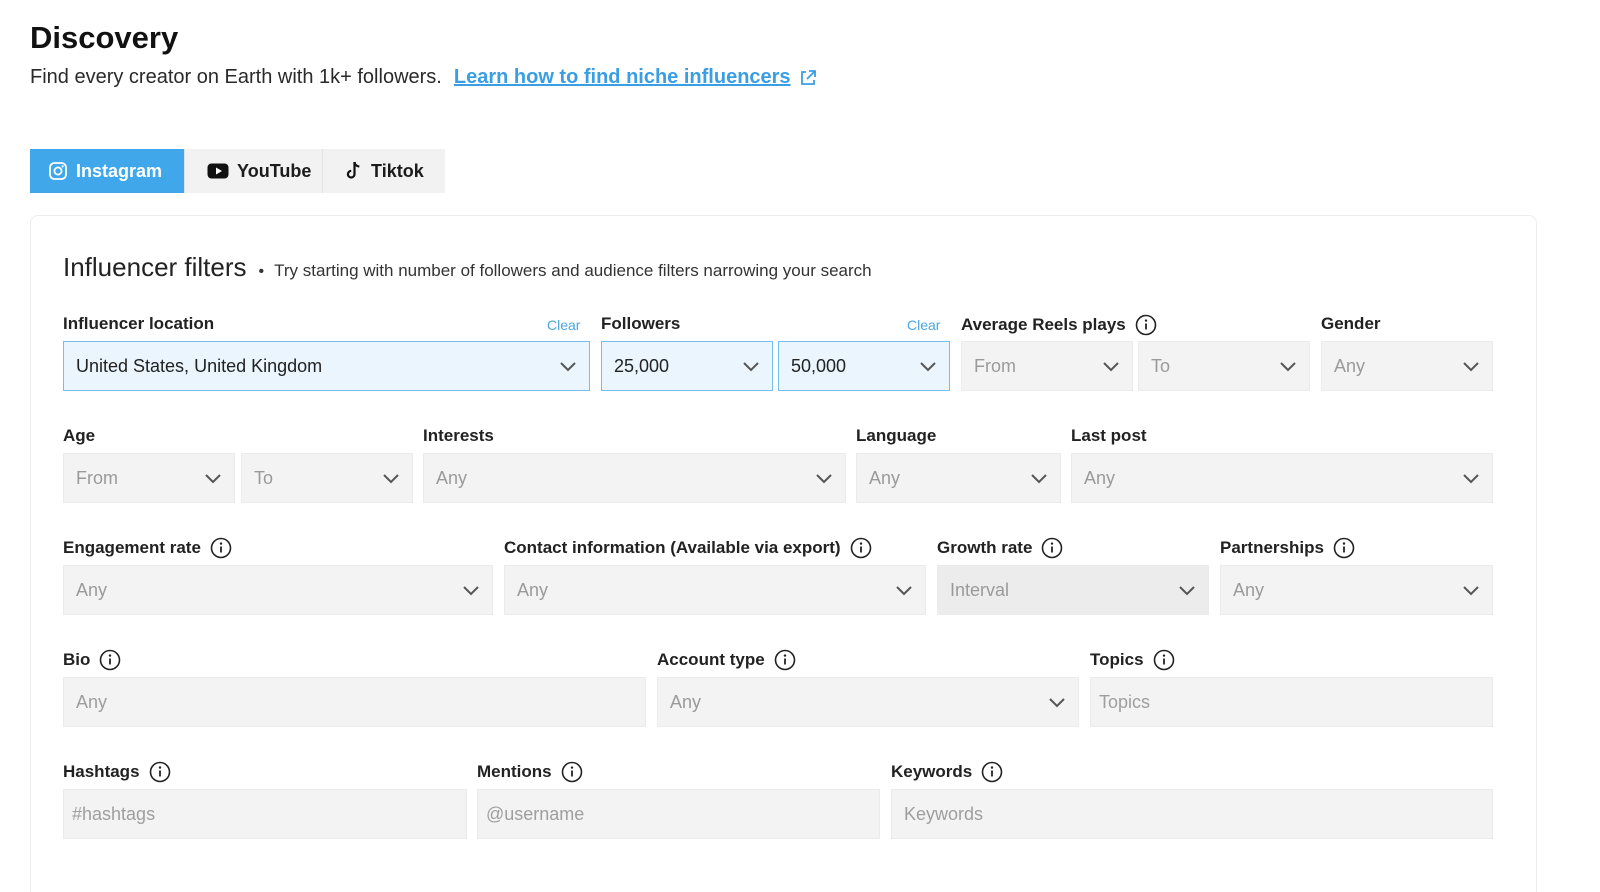 The width and height of the screenshot is (1600, 892). Describe the element at coordinates (514, 771) in the screenshot. I see `mentions-label-text: Mentions` at that location.